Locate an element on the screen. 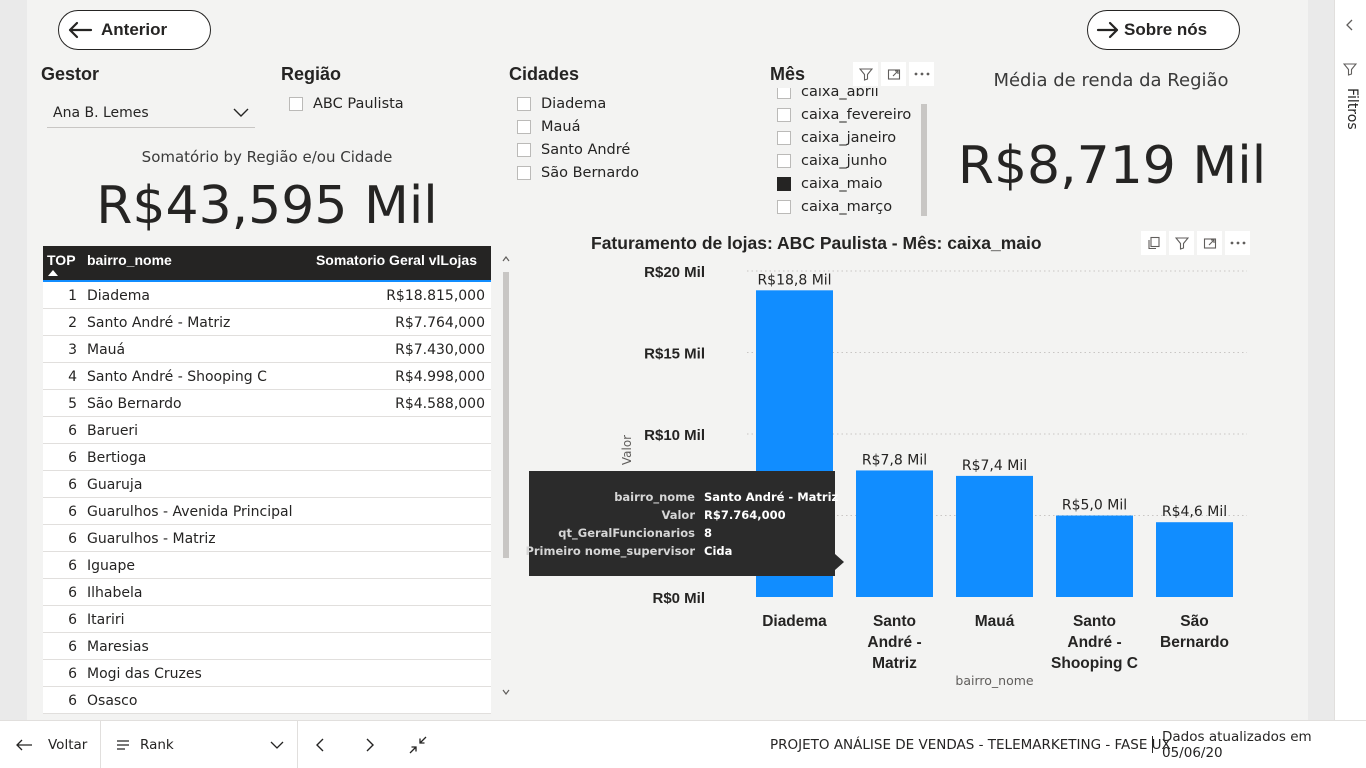 This screenshot has width=1366, height=768. mes-option: caixa_abril is located at coordinates (828, 95).